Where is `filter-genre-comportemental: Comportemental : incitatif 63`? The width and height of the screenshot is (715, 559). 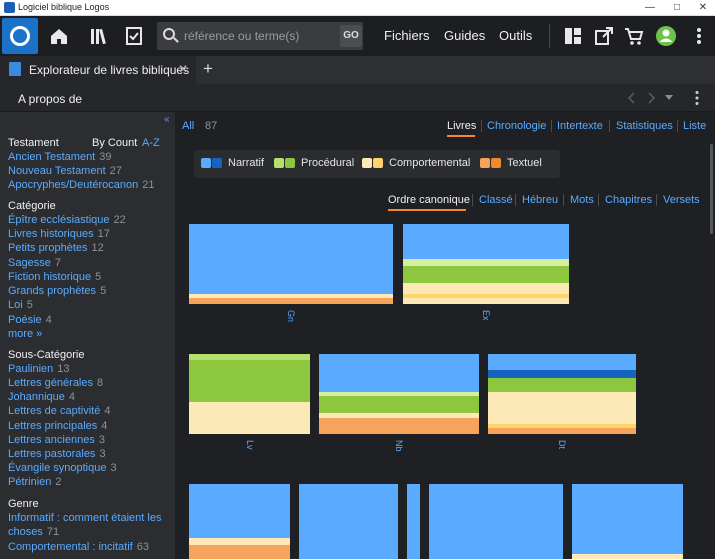 filter-genre-comportemental: Comportemental : incitatif 63 is located at coordinates (78, 547).